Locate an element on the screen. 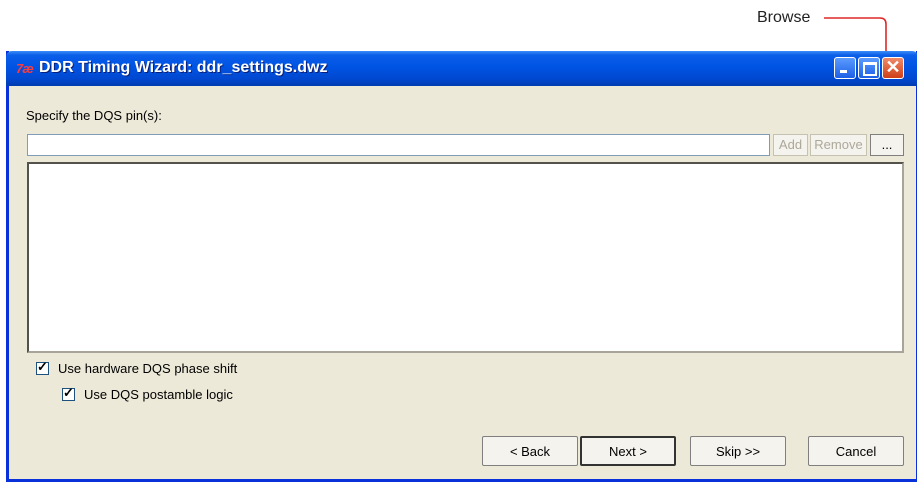  title-bar: 7æ DDR Timing Wizard: ddr_settings.dwz ✕ is located at coordinates (461, 68).